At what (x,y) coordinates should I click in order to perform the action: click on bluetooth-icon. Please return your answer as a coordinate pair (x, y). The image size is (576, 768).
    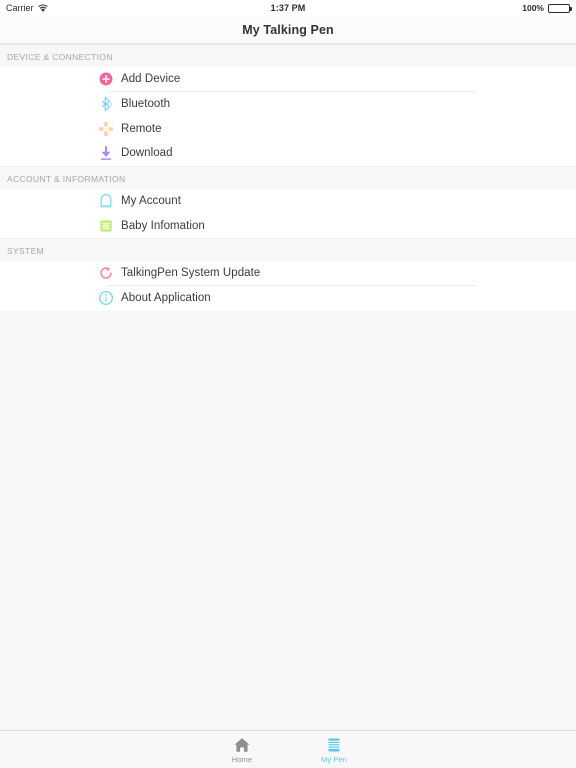
    Looking at the image, I should click on (106, 104).